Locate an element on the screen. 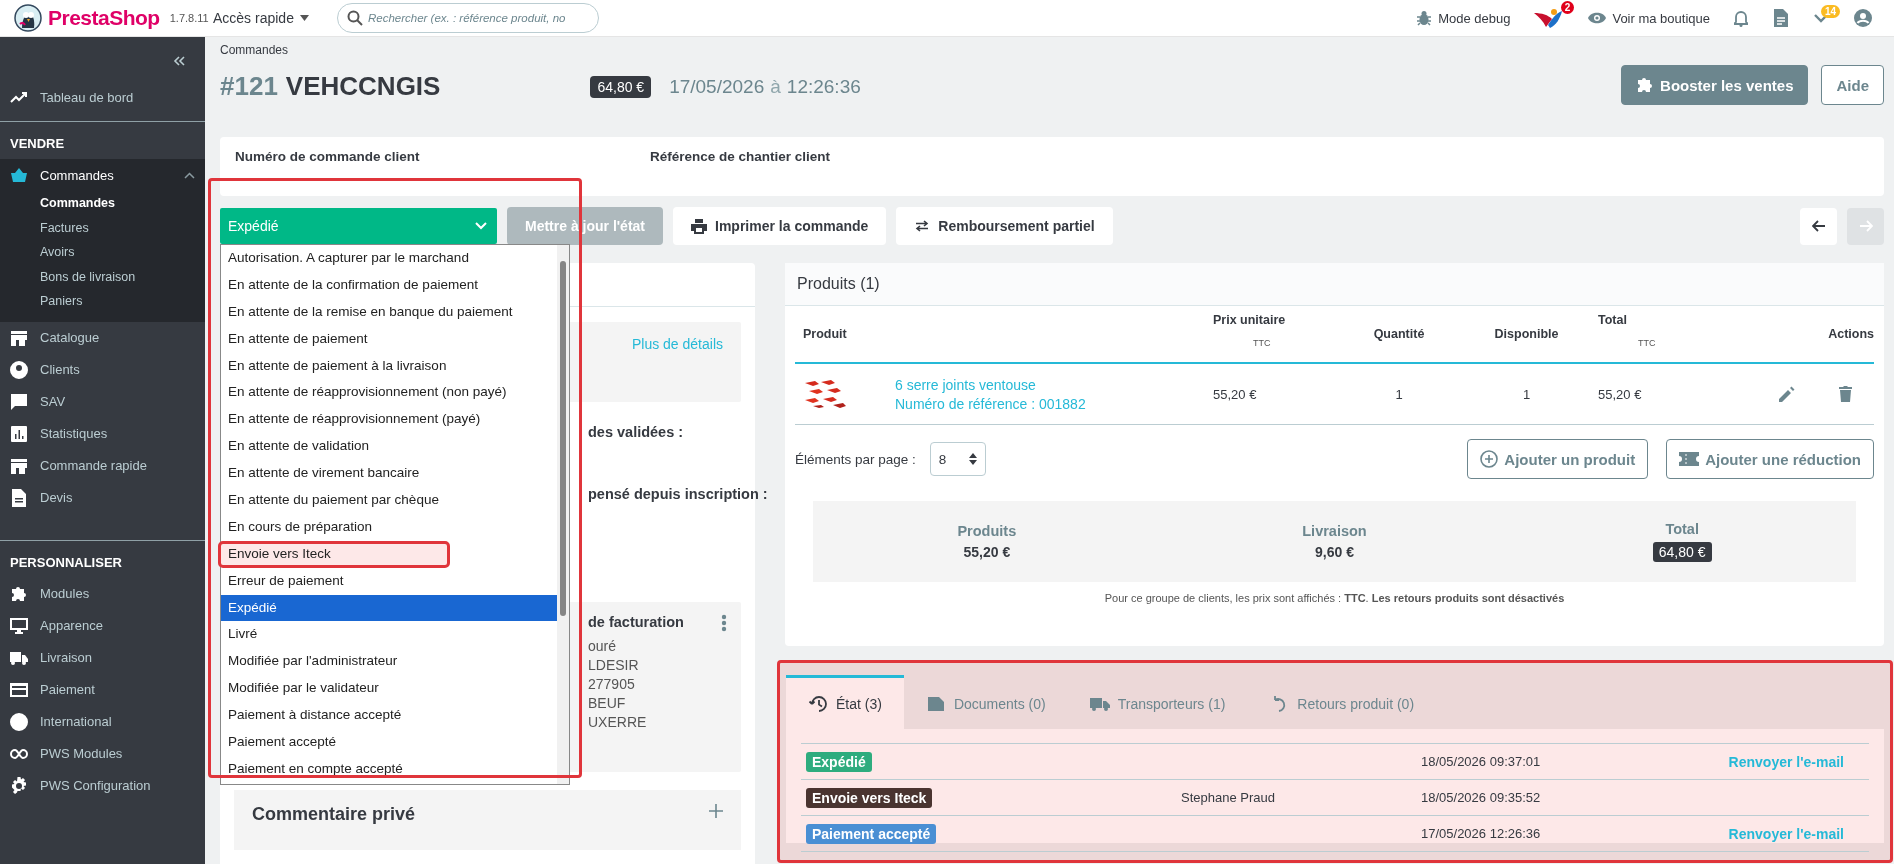 The image size is (1894, 864). status-badge: Paiement accepté is located at coordinates (871, 833).